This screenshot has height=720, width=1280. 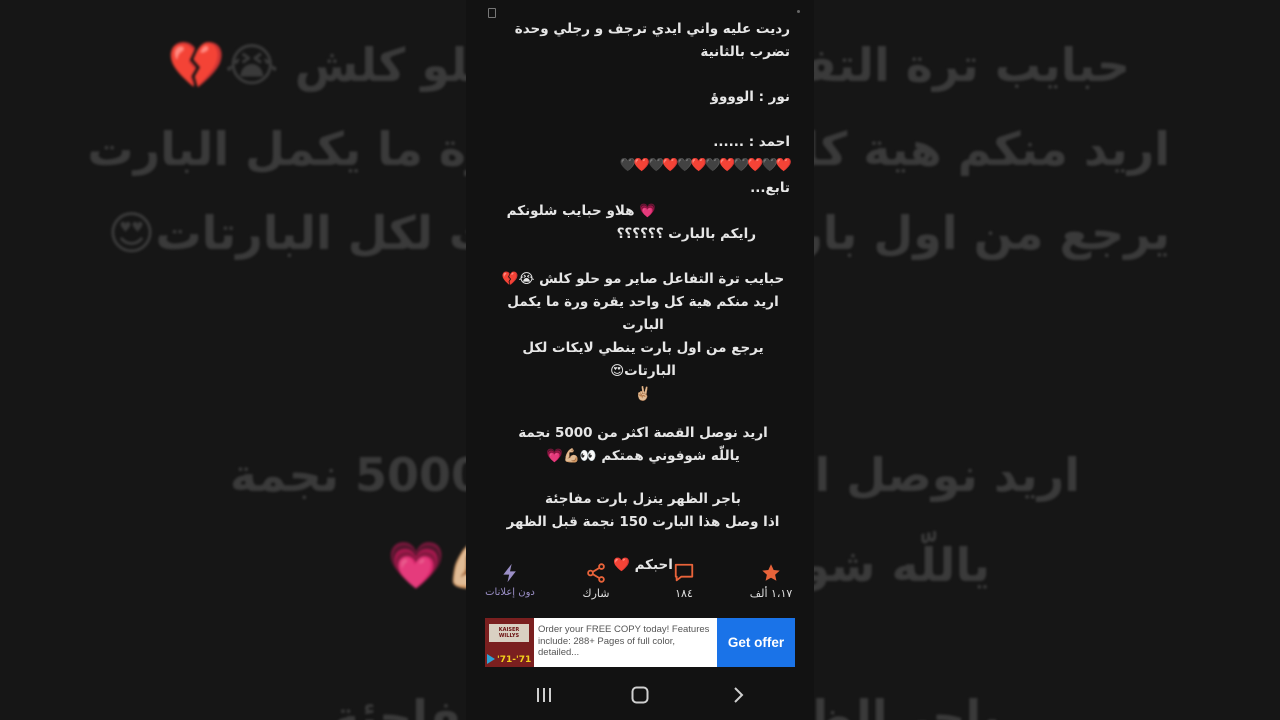 What do you see at coordinates (686, 234) in the screenshot?
I see `story-paragraph: رايكم بالبارت ؟؟؟؟؟؟` at bounding box center [686, 234].